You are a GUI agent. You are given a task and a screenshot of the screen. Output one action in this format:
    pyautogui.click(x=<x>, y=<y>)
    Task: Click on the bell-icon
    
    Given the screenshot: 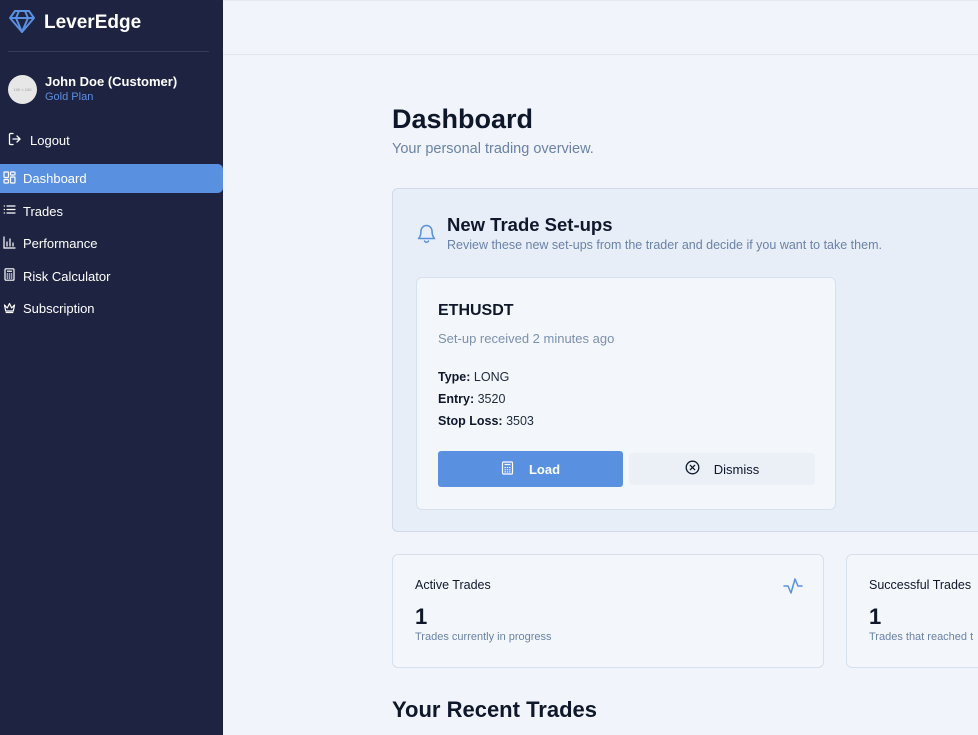 What is the action you would take?
    pyautogui.click(x=426, y=233)
    